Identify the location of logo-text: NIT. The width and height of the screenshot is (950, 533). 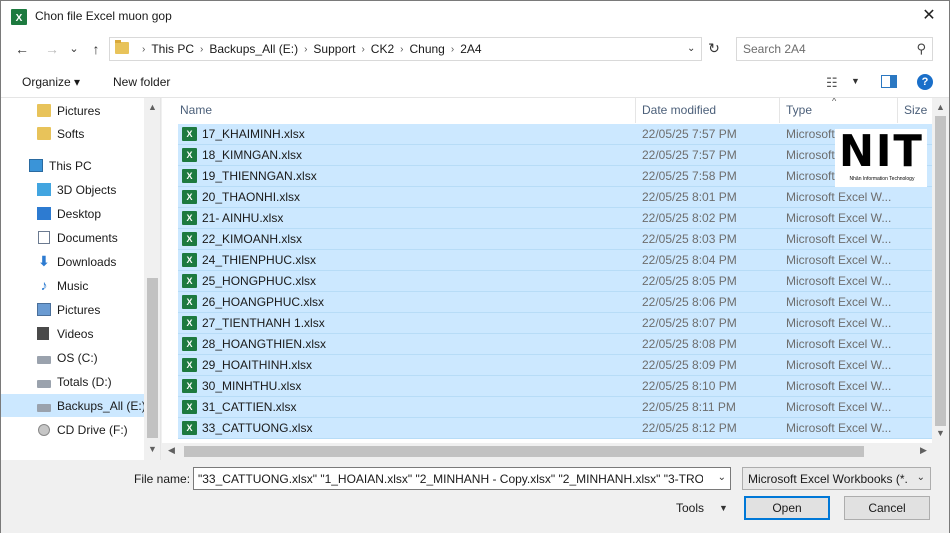
(881, 151).